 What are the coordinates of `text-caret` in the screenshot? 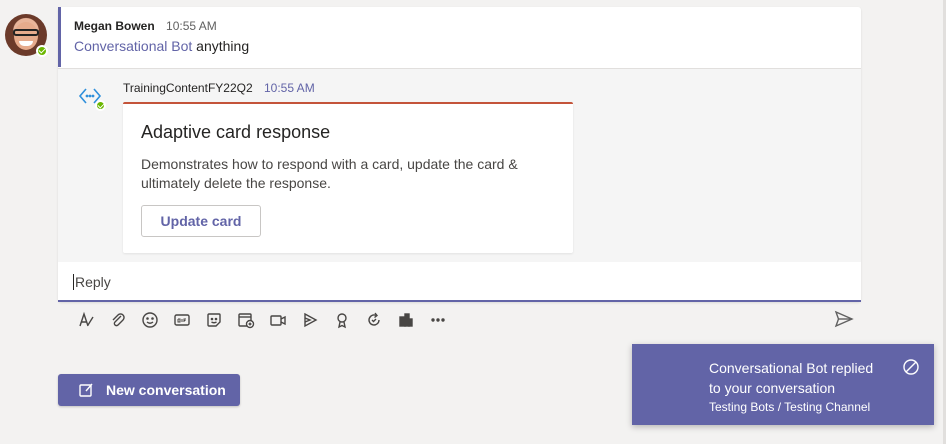 It's located at (73, 281).